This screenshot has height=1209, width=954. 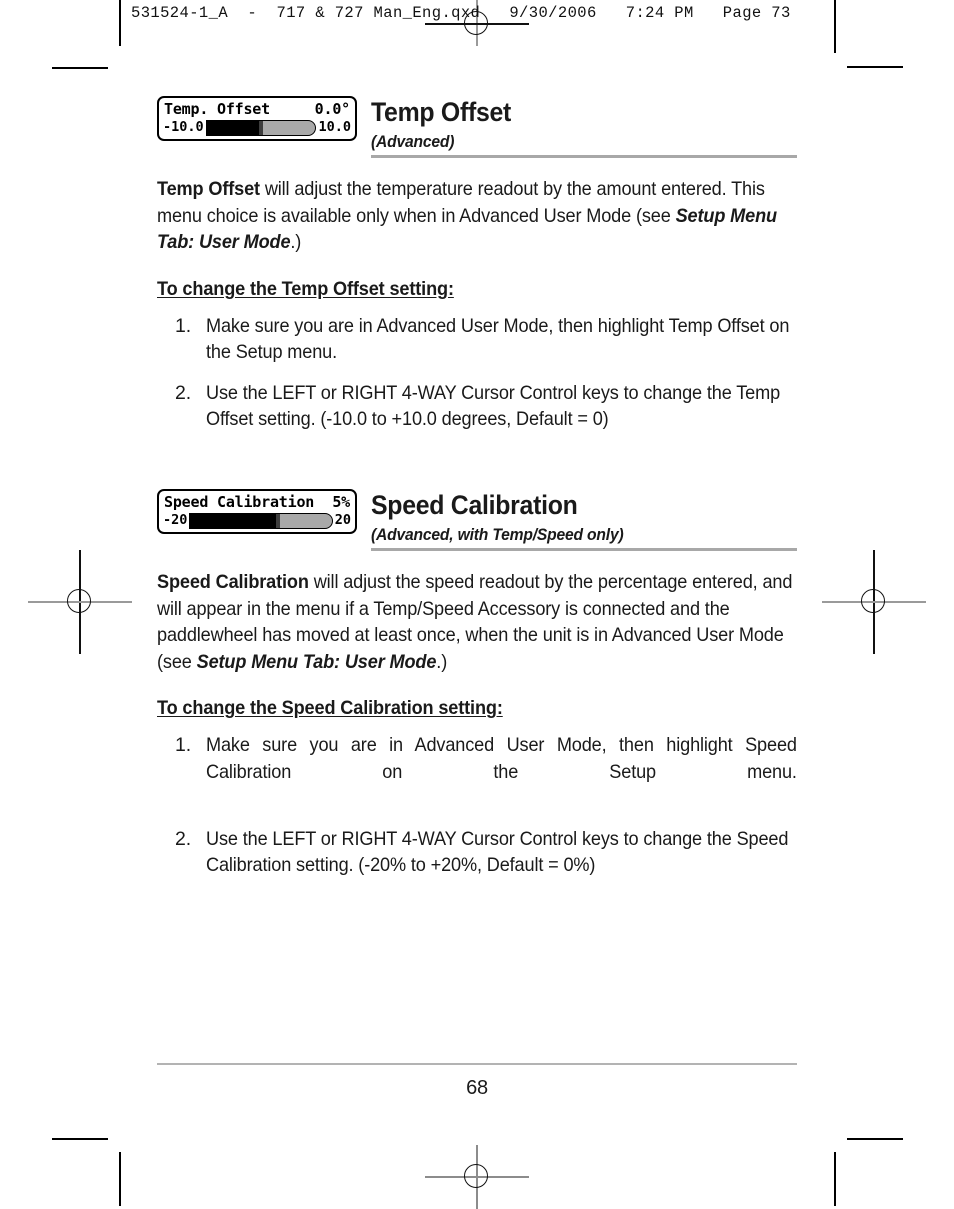 What do you see at coordinates (835, 1179) in the screenshot?
I see `bottom-right-crop-mark-vertical` at bounding box center [835, 1179].